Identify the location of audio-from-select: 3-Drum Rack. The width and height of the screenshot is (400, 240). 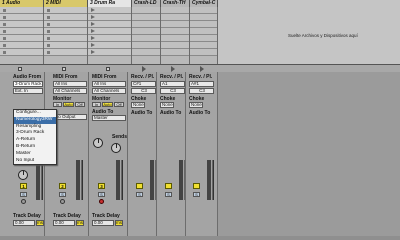
(28, 84).